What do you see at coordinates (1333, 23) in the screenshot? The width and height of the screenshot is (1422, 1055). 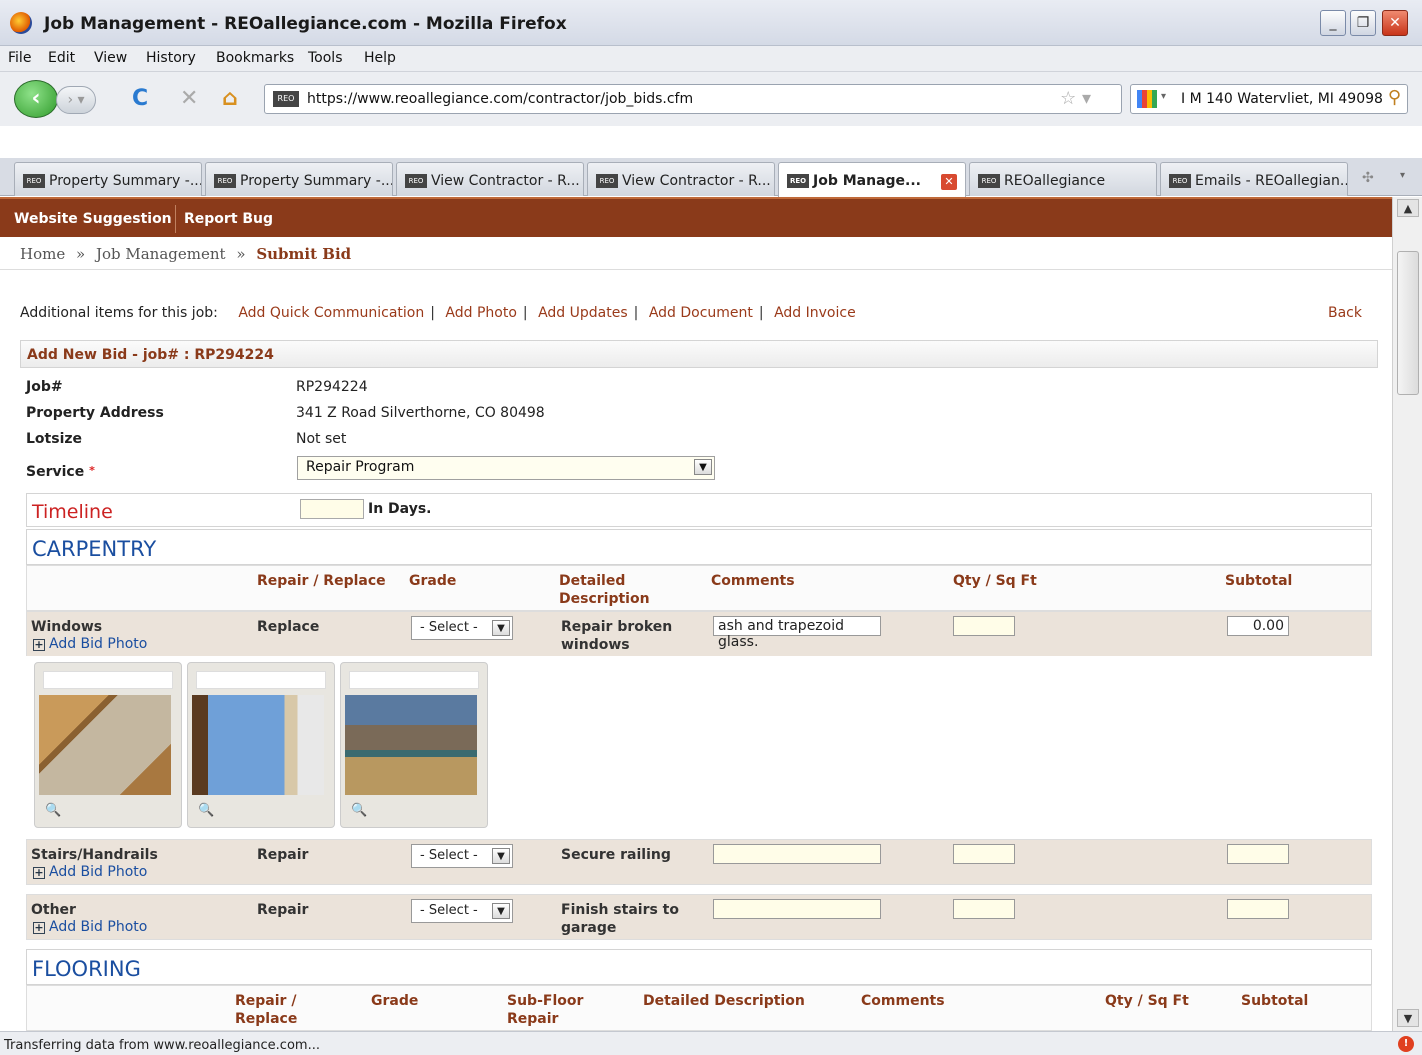 I see `minimize-button: _` at bounding box center [1333, 23].